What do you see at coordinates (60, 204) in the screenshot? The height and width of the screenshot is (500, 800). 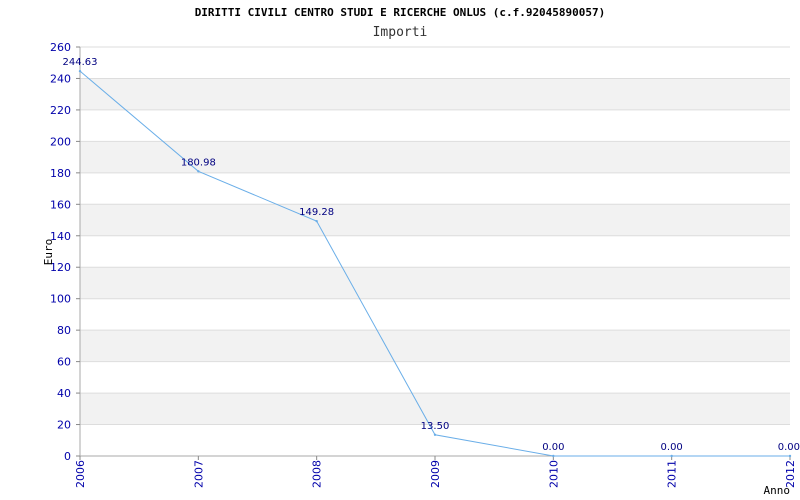 I see `y-tick-label: 160` at bounding box center [60, 204].